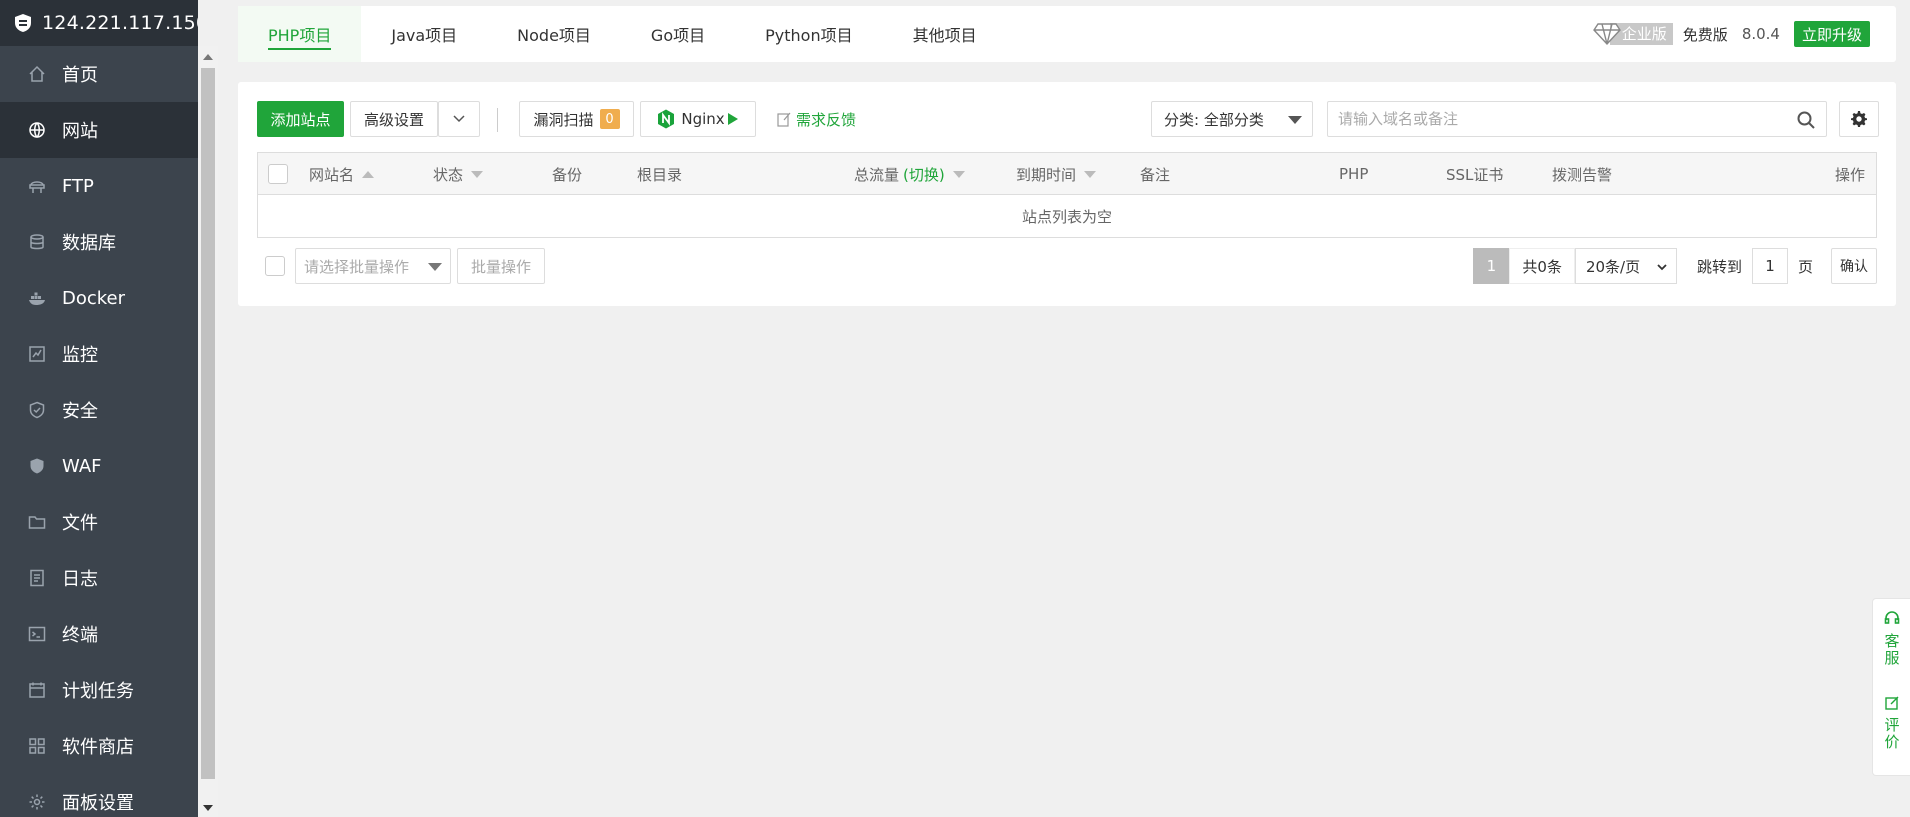 The height and width of the screenshot is (817, 1910). I want to click on select-all-checkbox-cell, so click(278, 174).